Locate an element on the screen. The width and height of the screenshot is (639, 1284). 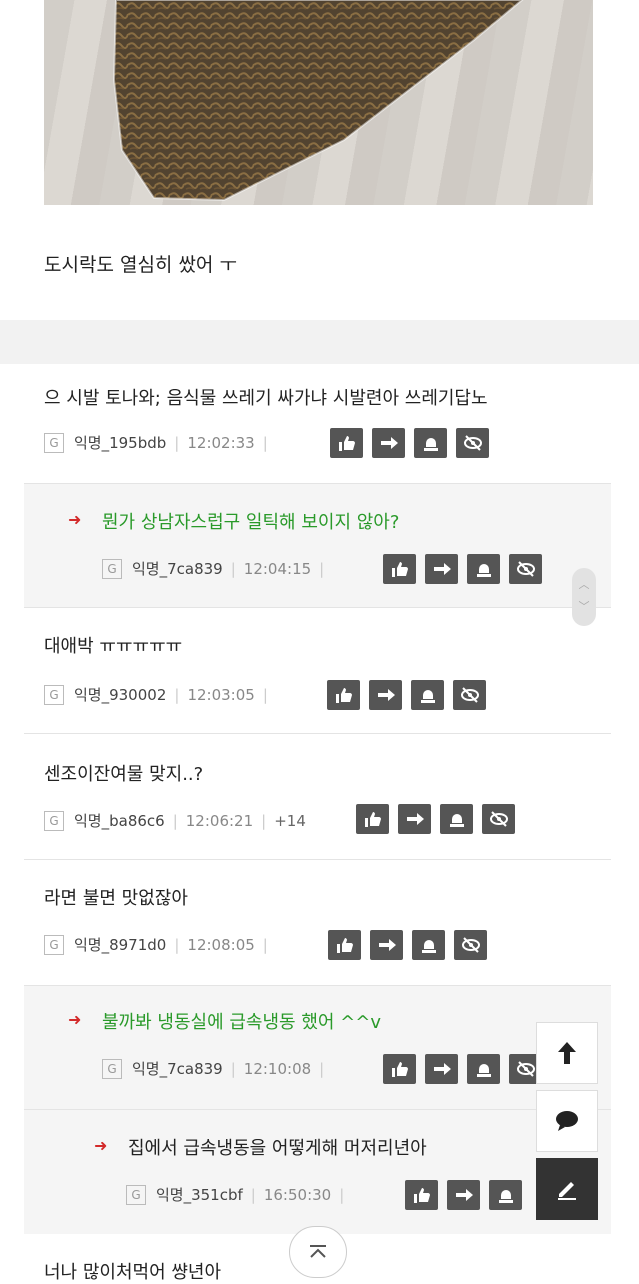
reply-text: 불까봐 냉동실에 급속냉동 했어 ^^v is located at coordinates (241, 1022).